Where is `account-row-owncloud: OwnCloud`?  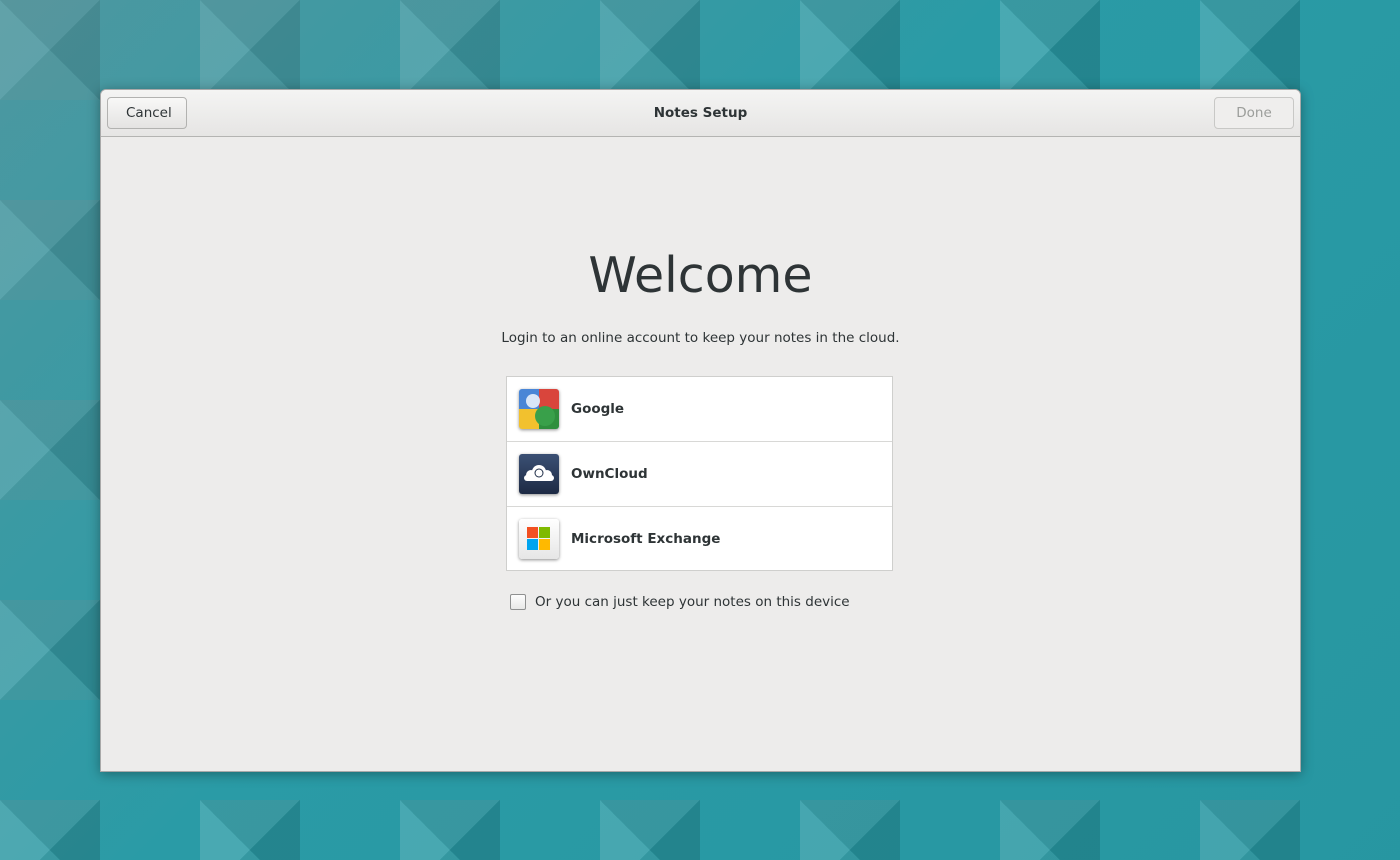
account-row-owncloud: OwnCloud is located at coordinates (699, 474).